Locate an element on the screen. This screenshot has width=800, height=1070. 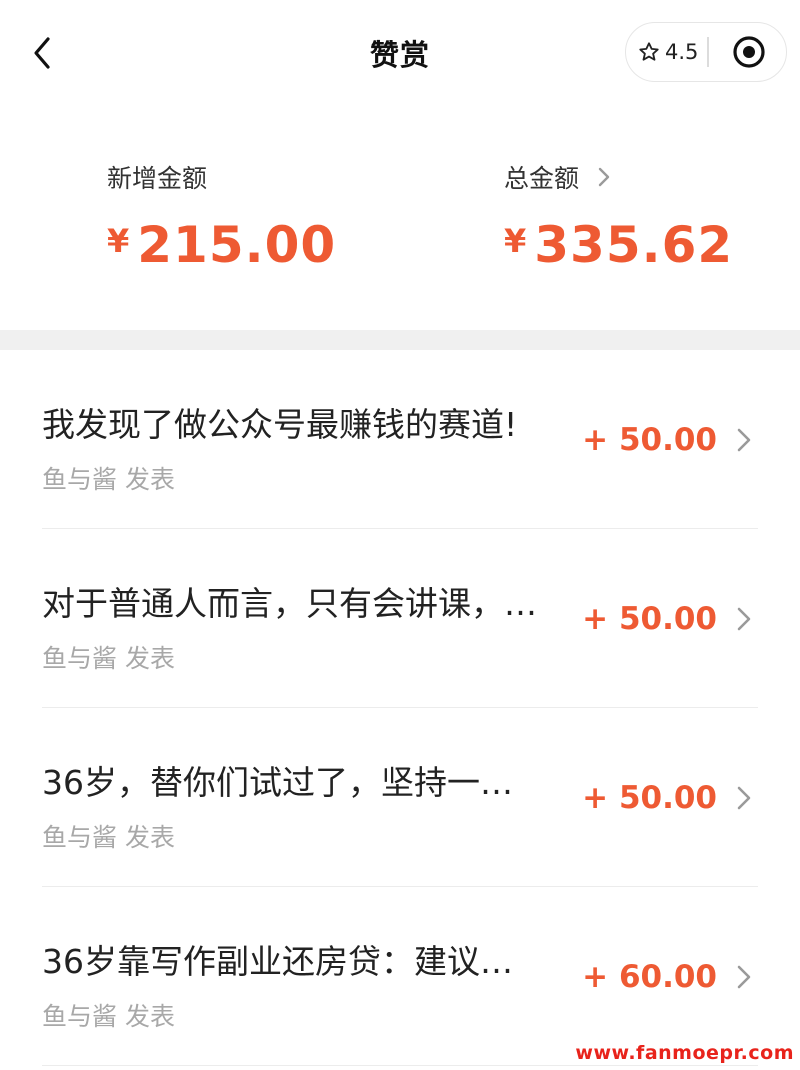
total-amount-value: ¥ 335.62 is located at coordinates (618, 245).